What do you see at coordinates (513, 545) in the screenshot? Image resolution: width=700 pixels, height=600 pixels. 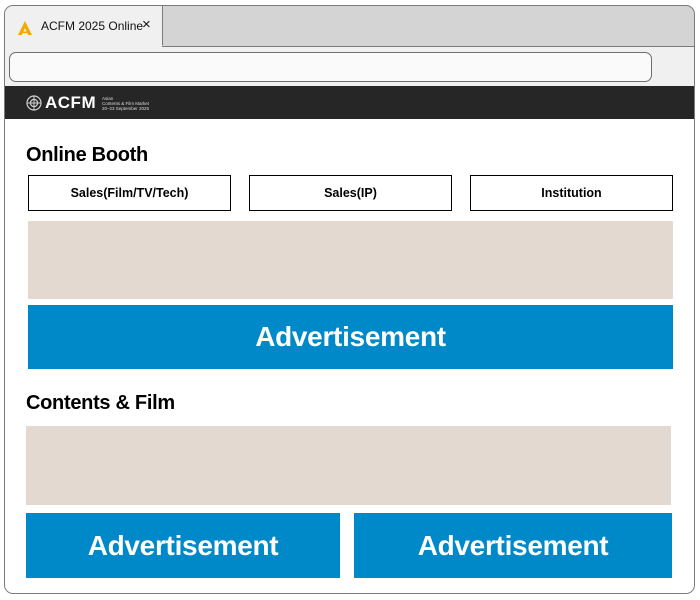 I see `advertisement-banner-right: Advertisement` at bounding box center [513, 545].